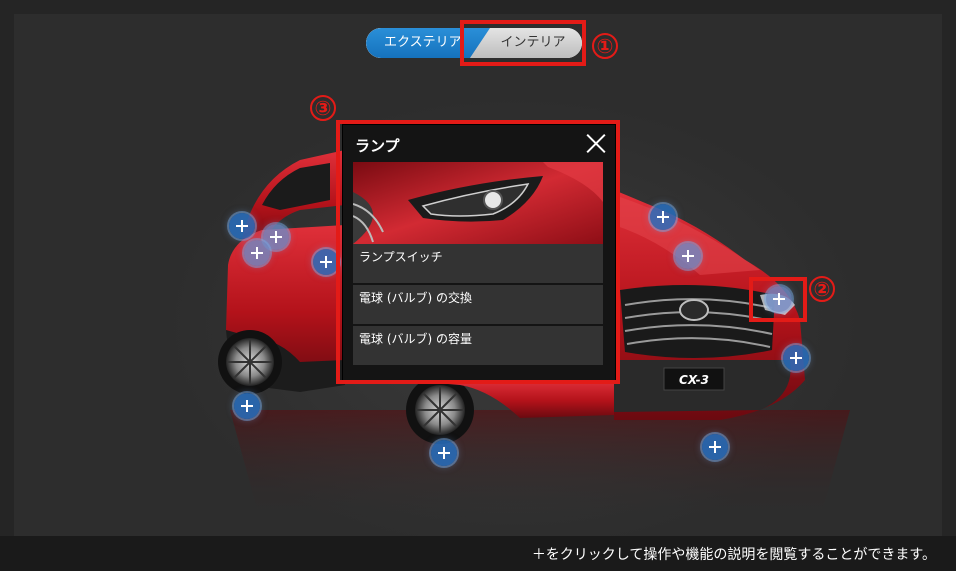 Image resolution: width=956 pixels, height=571 pixels. What do you see at coordinates (605, 46) in the screenshot?
I see `annotation-label-1: ①` at bounding box center [605, 46].